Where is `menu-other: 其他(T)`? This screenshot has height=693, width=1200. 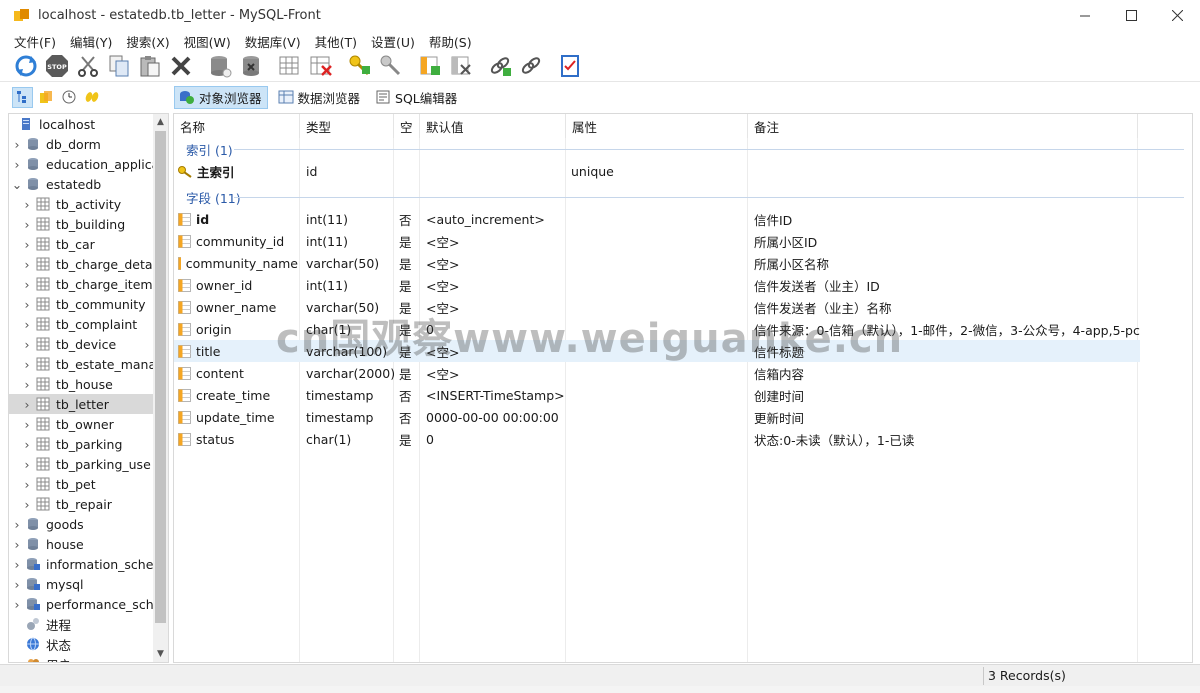
menu-other: 其他(T) is located at coordinates (336, 41).